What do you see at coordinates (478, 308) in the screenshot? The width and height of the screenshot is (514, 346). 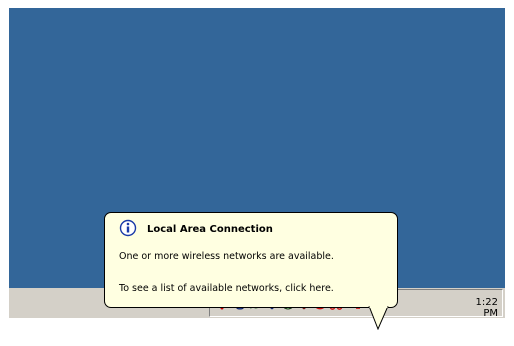 I see `taskbar-clock: 1:22 PM` at bounding box center [478, 308].